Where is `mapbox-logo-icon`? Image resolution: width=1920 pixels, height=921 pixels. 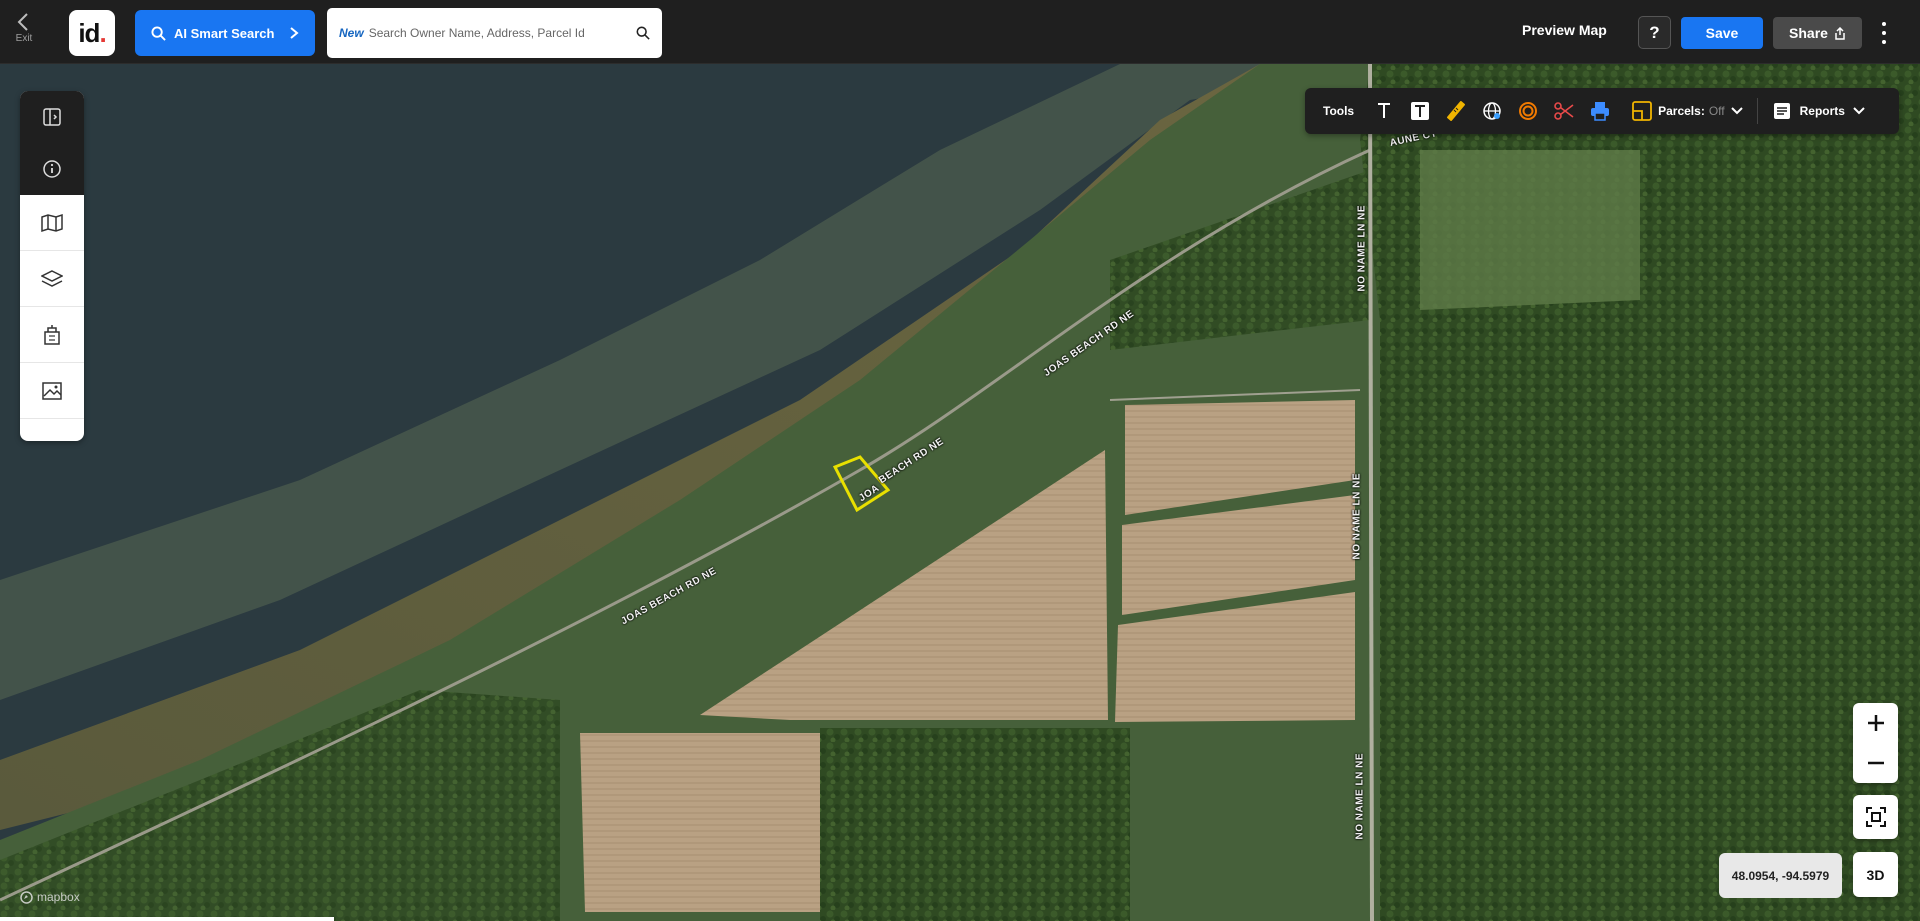 mapbox-logo-icon is located at coordinates (26, 897).